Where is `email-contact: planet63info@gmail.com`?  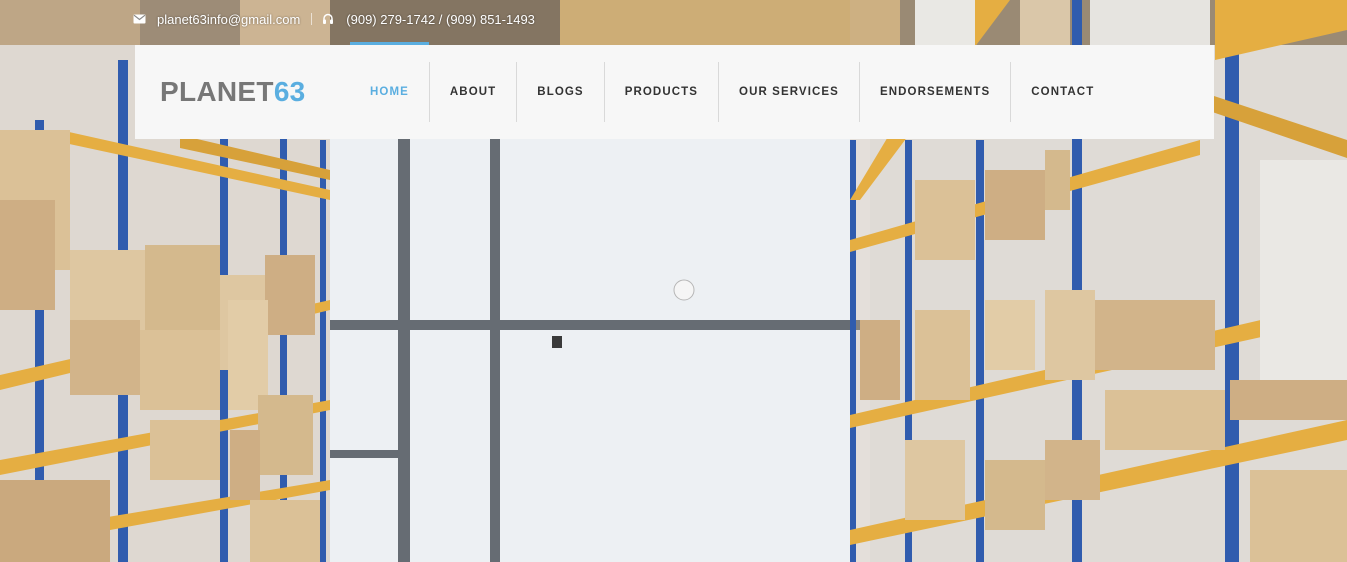
email-contact: planet63info@gmail.com is located at coordinates (216, 19).